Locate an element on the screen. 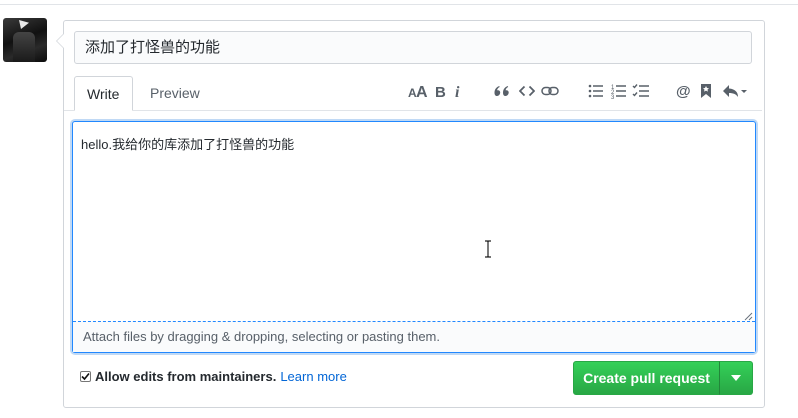 The width and height of the screenshot is (798, 418). saved-reply-icon is located at coordinates (706, 91).